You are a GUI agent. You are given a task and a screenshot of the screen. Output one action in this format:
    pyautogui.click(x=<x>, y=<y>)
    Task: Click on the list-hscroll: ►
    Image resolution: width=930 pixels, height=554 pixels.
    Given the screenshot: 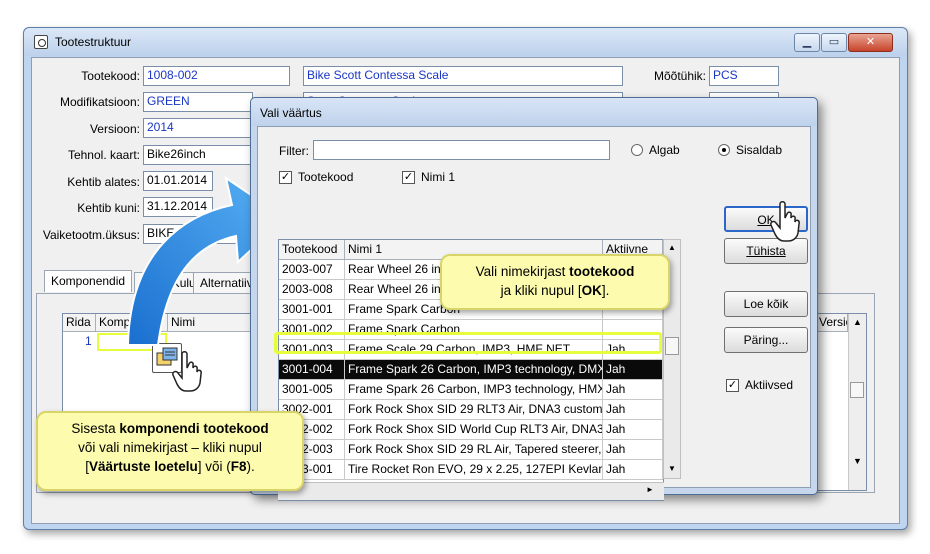 What is the action you would take?
    pyautogui.click(x=471, y=491)
    